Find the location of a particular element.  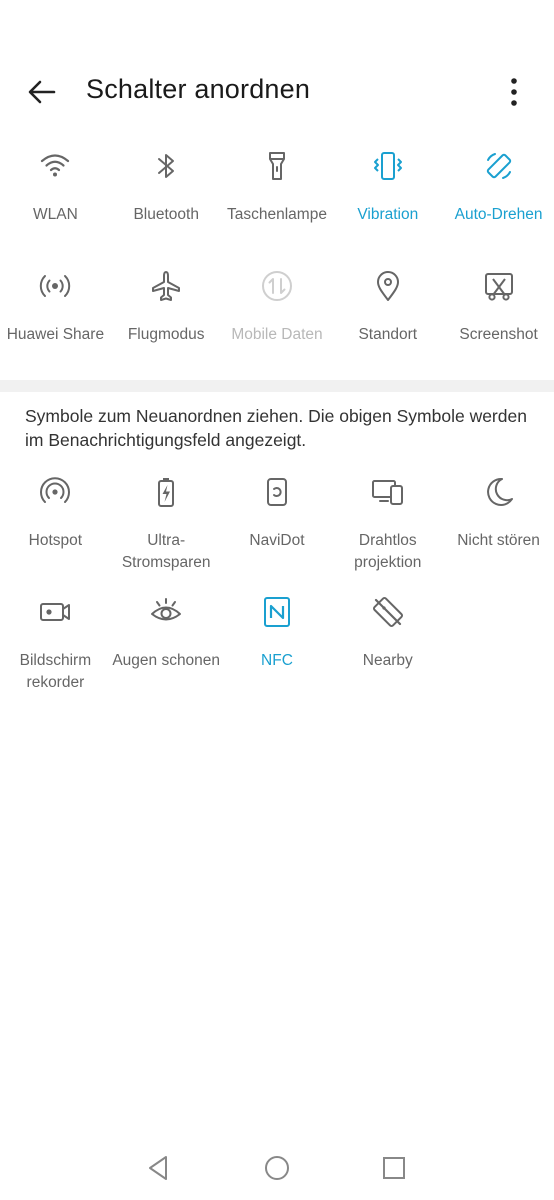

toggle-tile-eye-comfort: Augen schonen is located at coordinates (166, 648).